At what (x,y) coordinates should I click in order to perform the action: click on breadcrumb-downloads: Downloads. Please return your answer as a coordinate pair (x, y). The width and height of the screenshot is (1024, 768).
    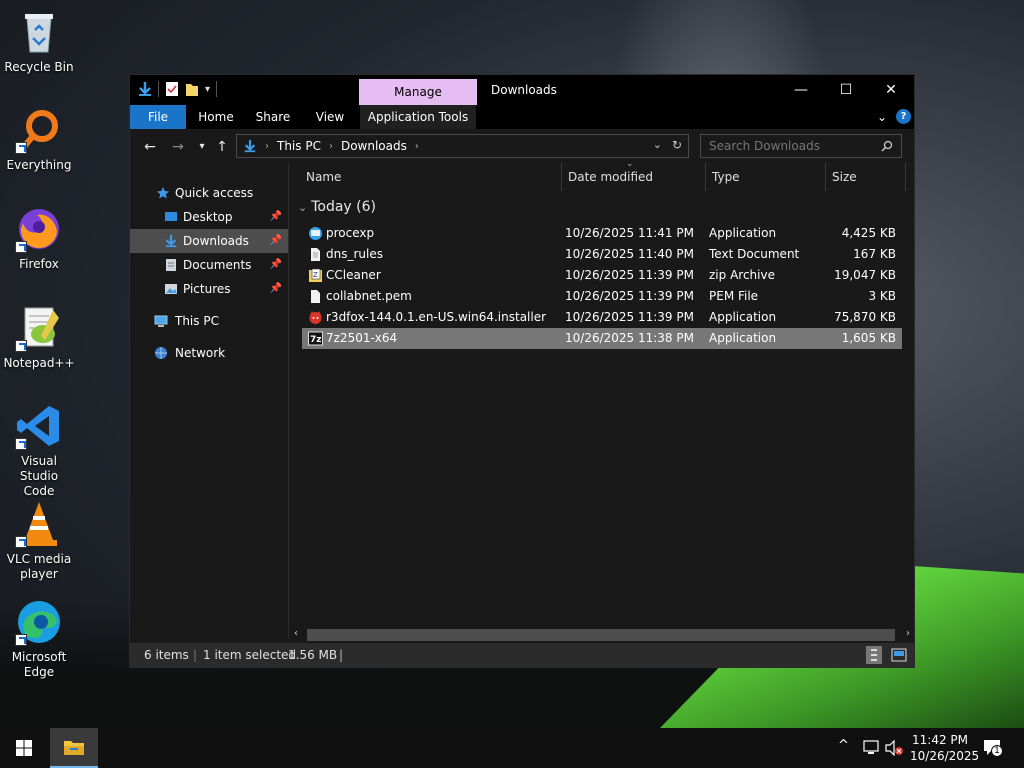
    Looking at the image, I should click on (374, 146).